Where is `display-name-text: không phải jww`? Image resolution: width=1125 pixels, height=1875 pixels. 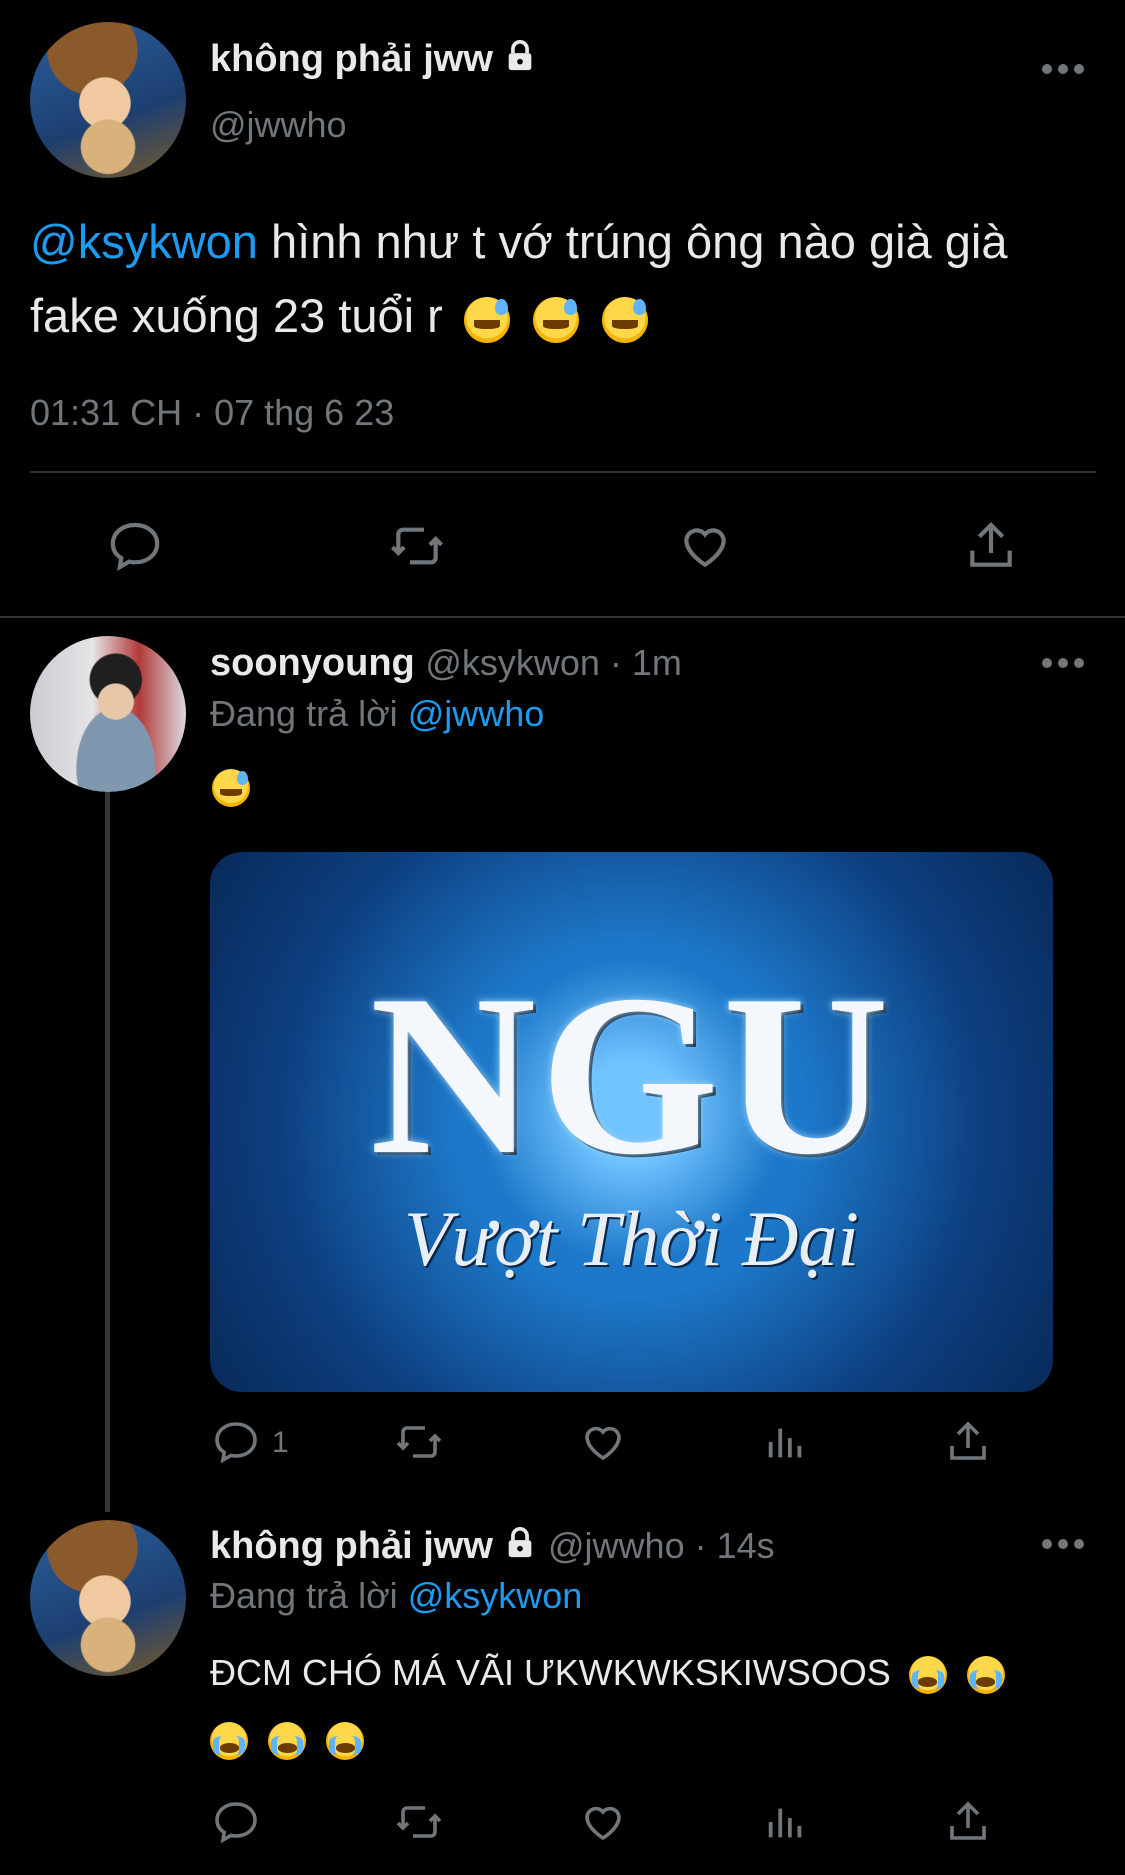
display-name-text: không phải jww is located at coordinates (351, 59).